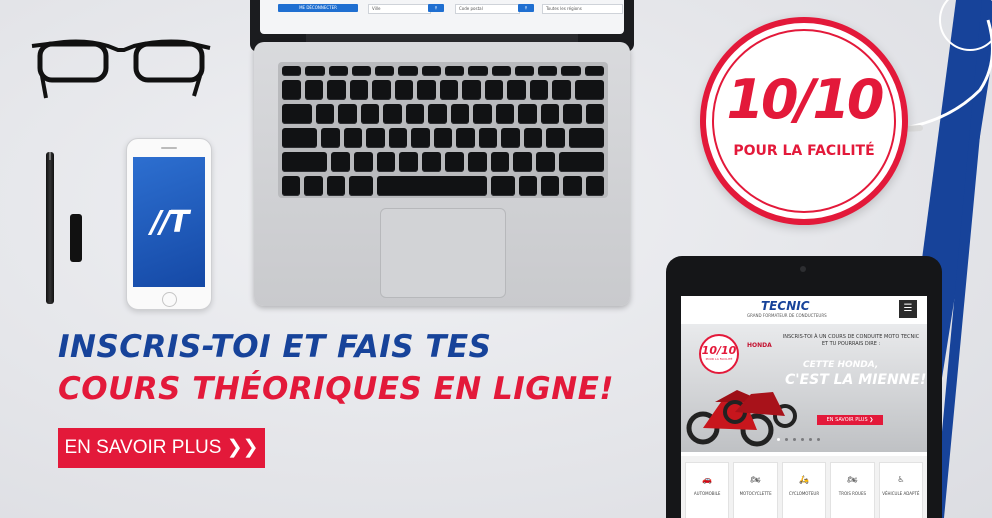  I want to click on tecnic-app-logo: //T, so click(169, 222).